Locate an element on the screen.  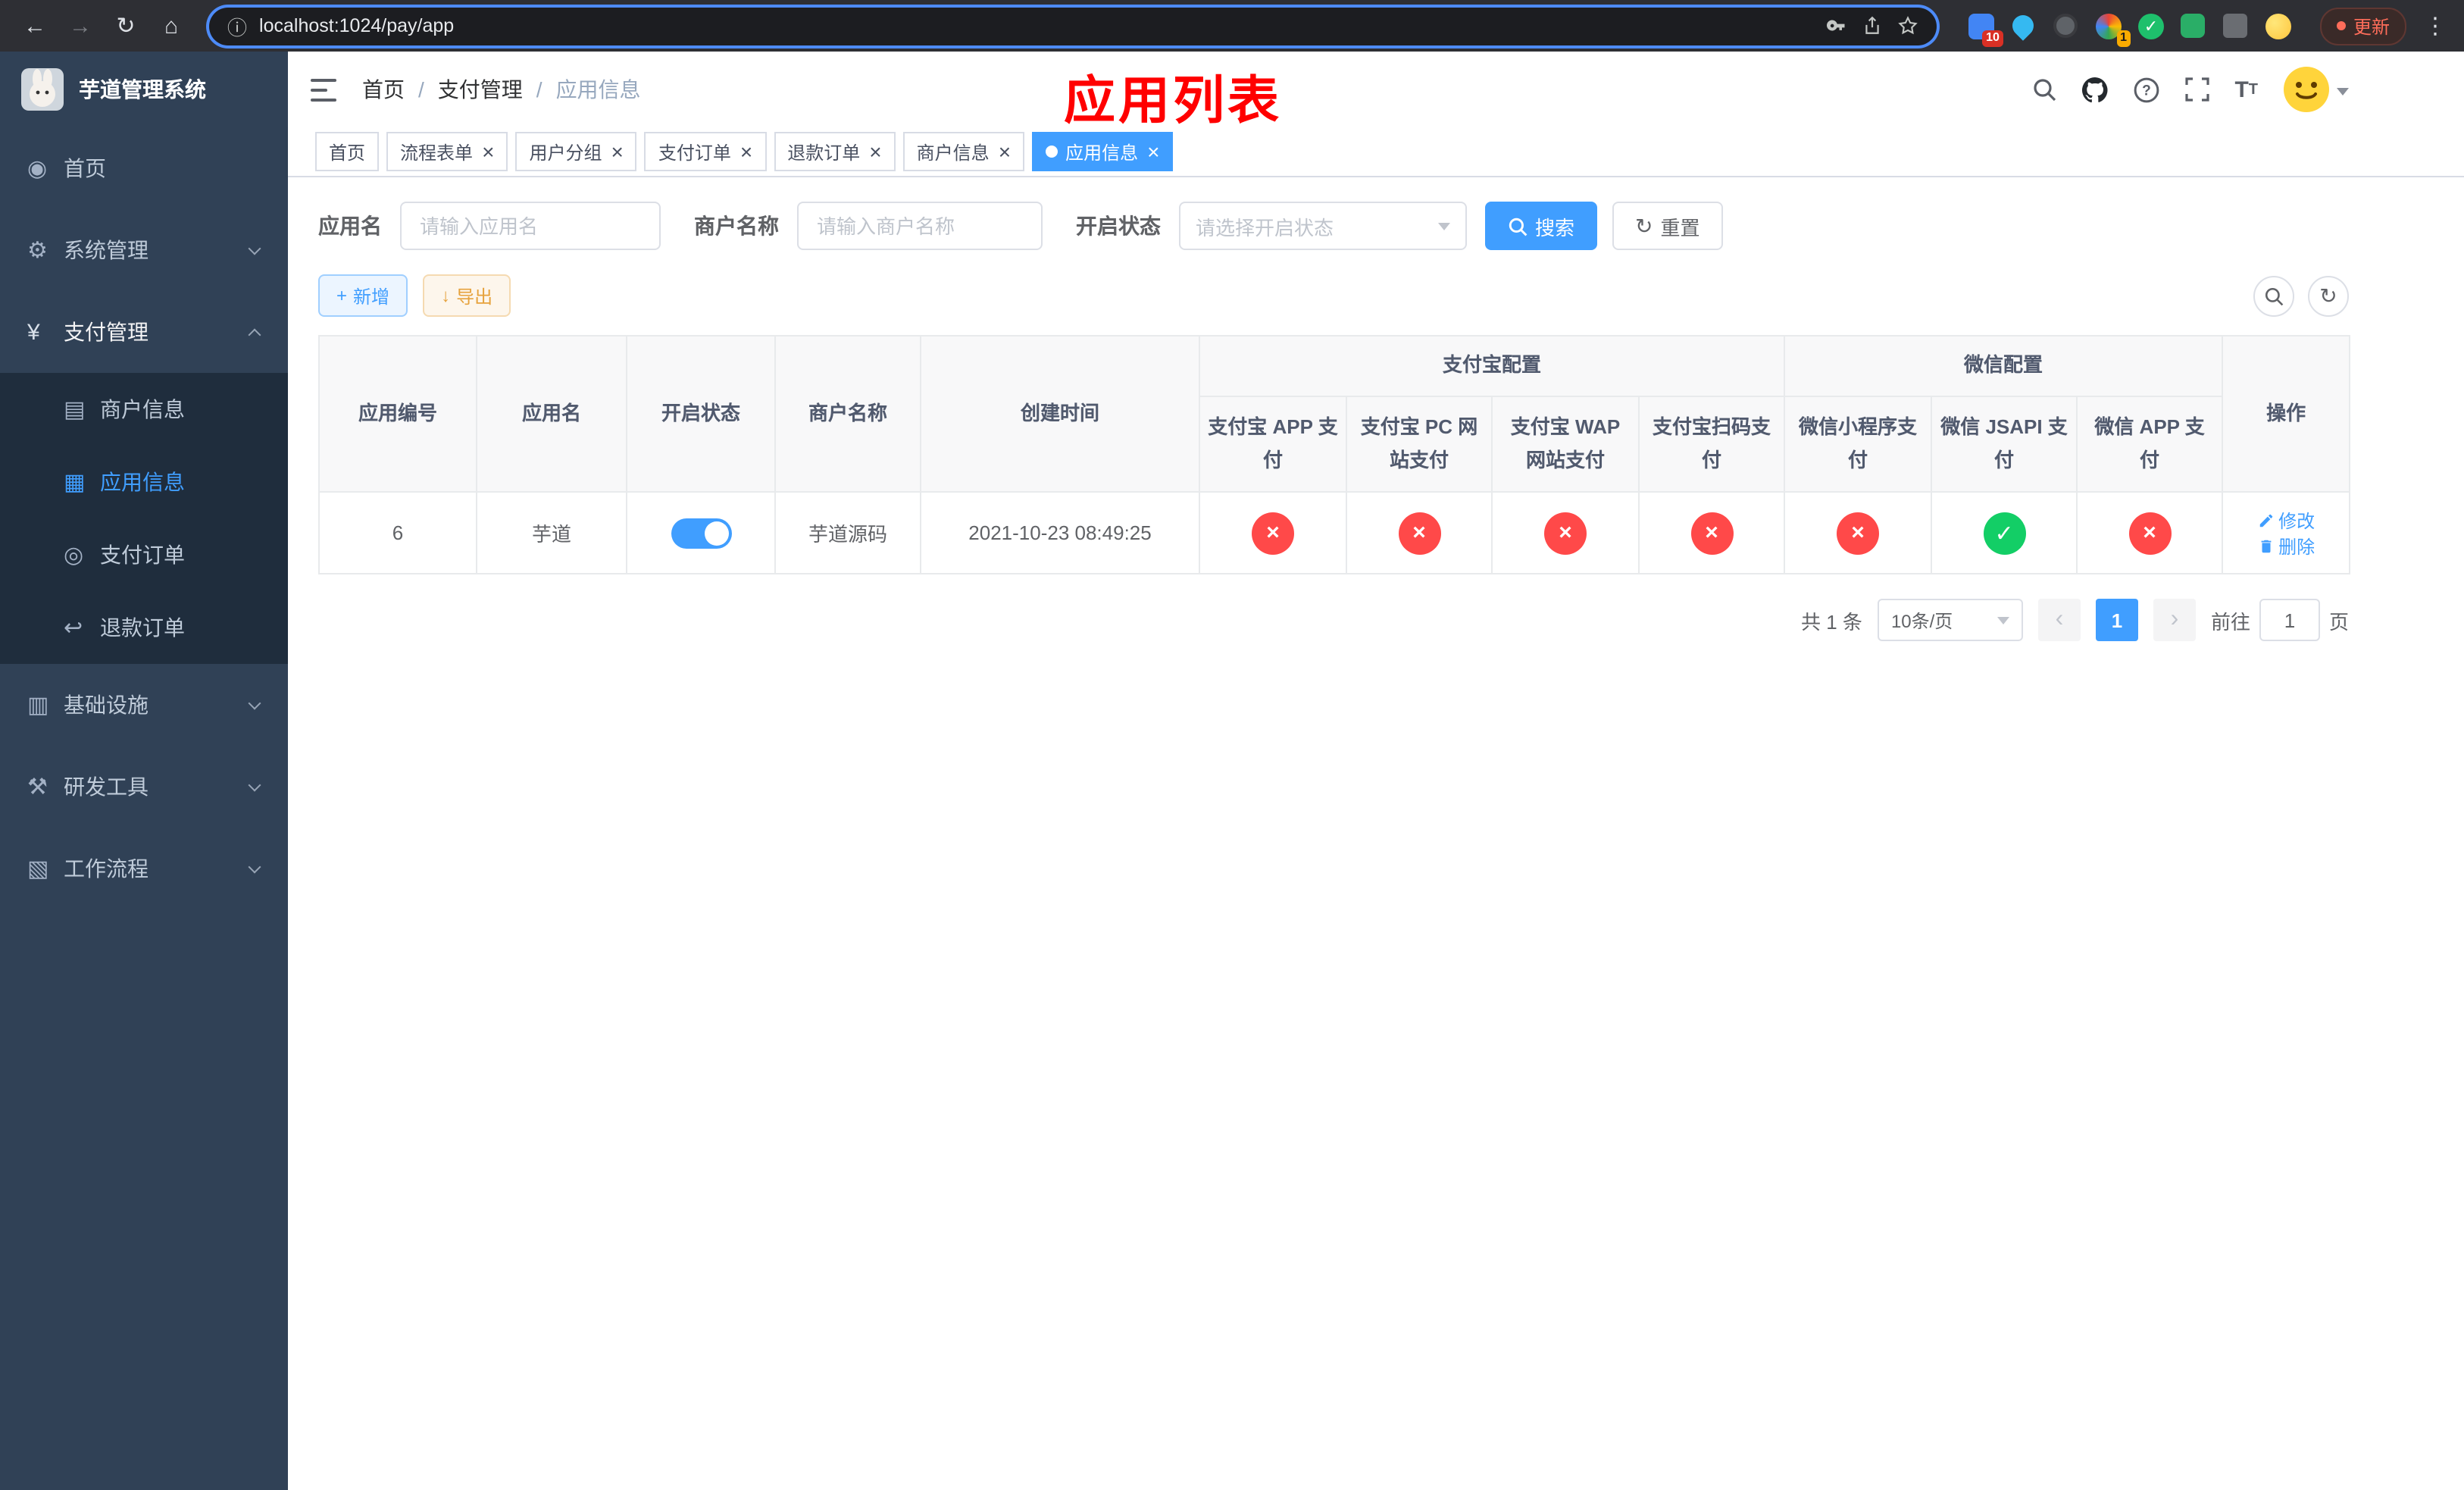
back-button: ← is located at coordinates (35, 26).